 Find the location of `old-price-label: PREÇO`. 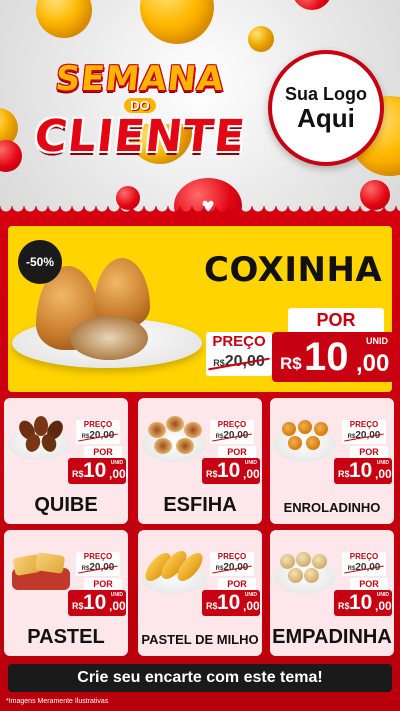

old-price-label: PREÇO is located at coordinates (239, 341).